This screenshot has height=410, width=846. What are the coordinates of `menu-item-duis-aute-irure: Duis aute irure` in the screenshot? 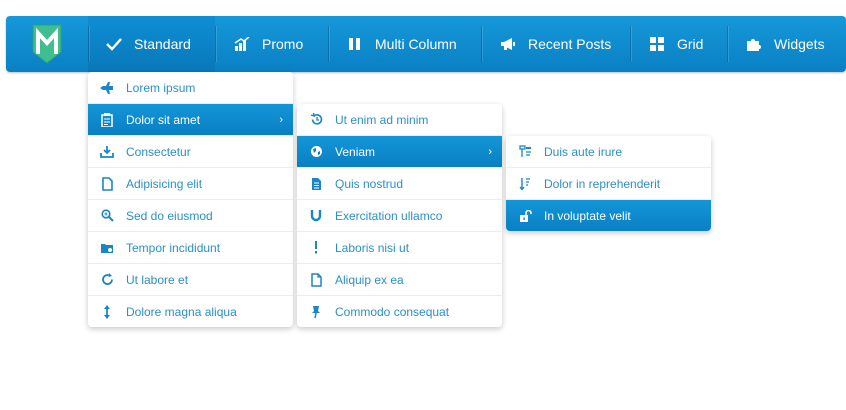 It's located at (608, 152).